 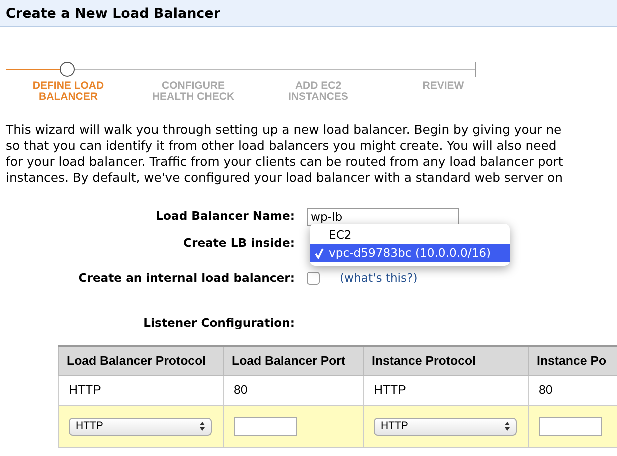 What do you see at coordinates (572, 361) in the screenshot?
I see `column-header: Instance Po` at bounding box center [572, 361].